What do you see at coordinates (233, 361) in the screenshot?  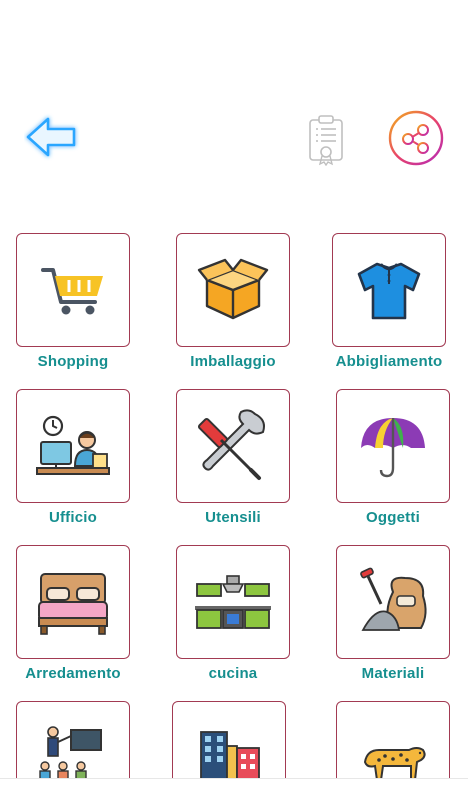 I see `category-label: Imballaggio` at bounding box center [233, 361].